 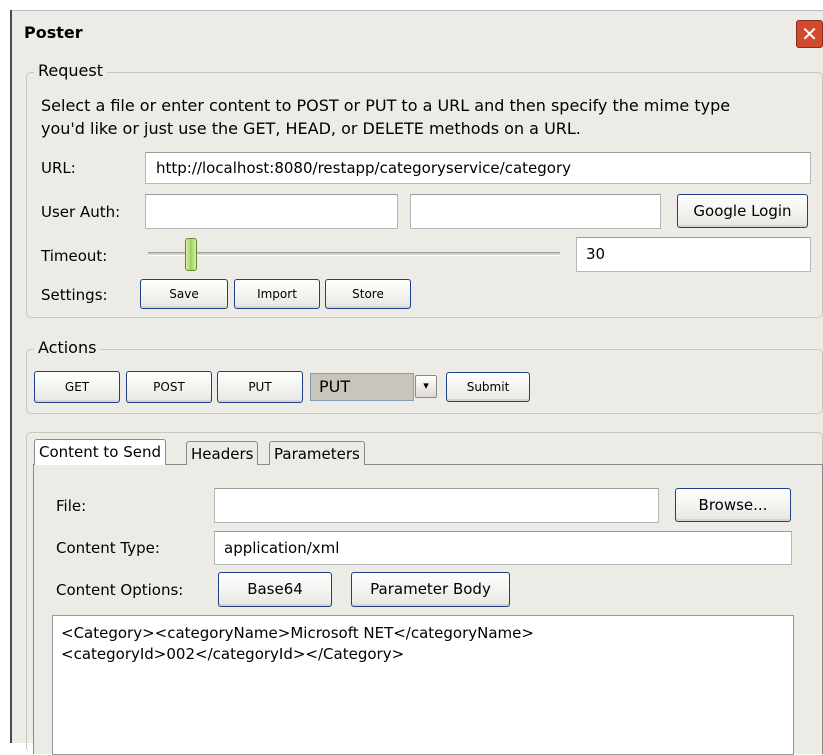 What do you see at coordinates (335, 386) in the screenshot?
I see `method-select-value: PUT` at bounding box center [335, 386].